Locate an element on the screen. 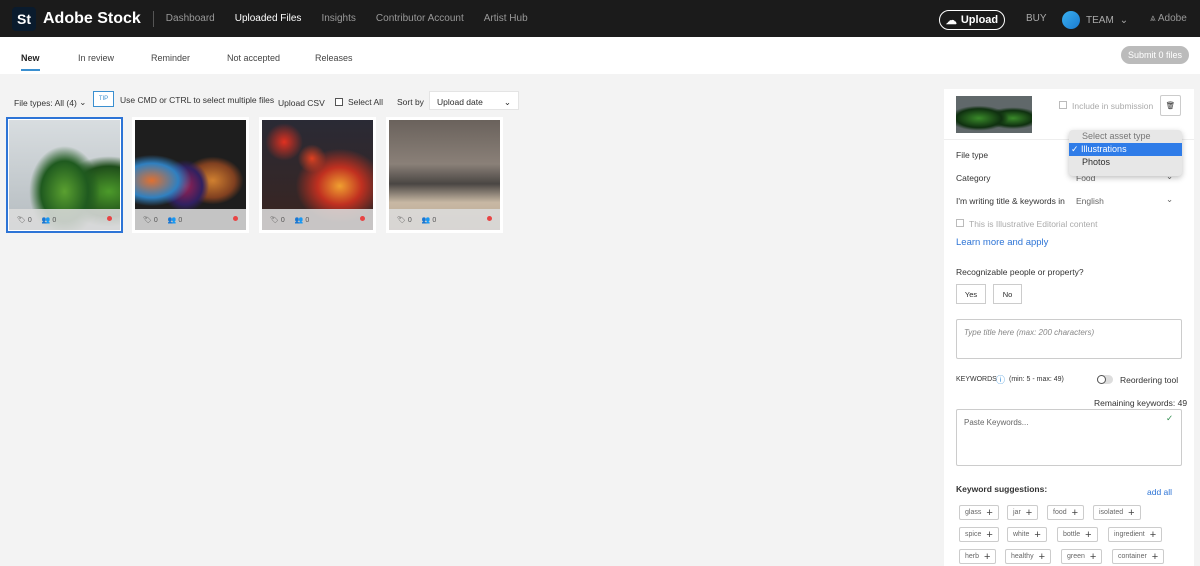  check-icon: ✓ is located at coordinates (1170, 418).